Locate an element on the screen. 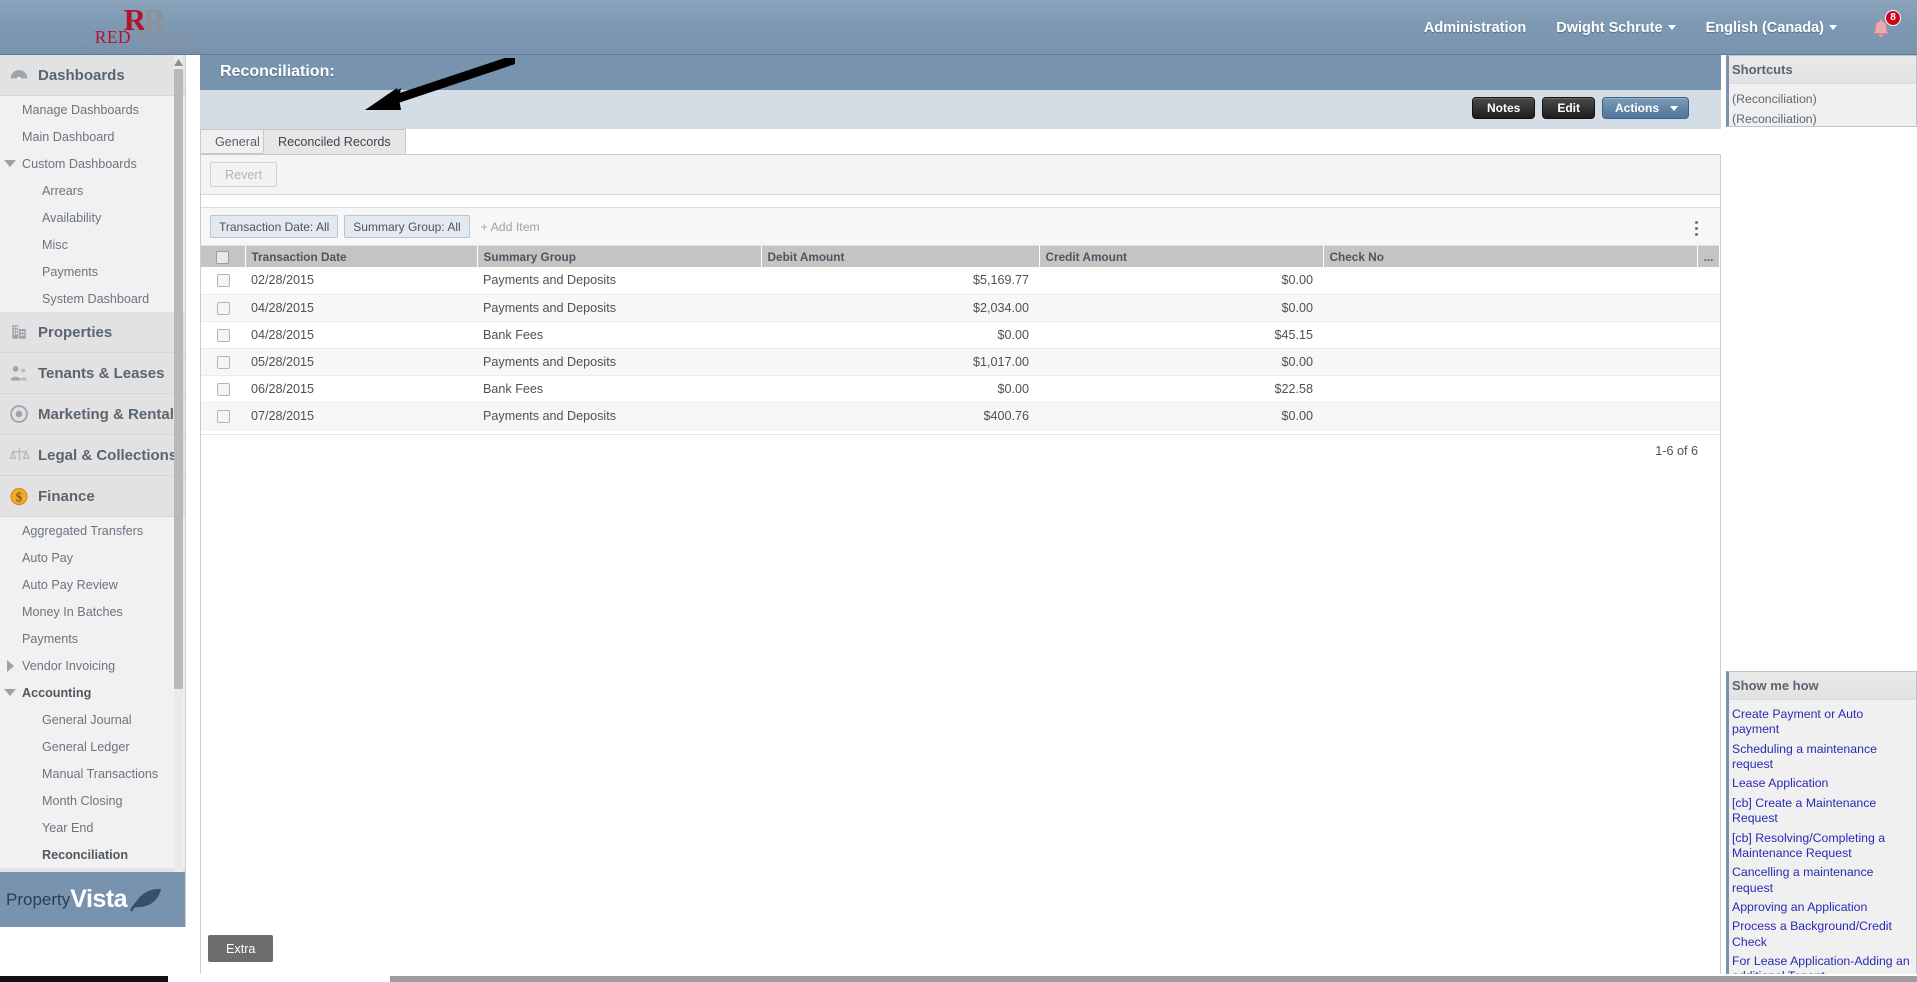  show-me-how-link: Create Payment or Auto payment is located at coordinates (1822, 722).